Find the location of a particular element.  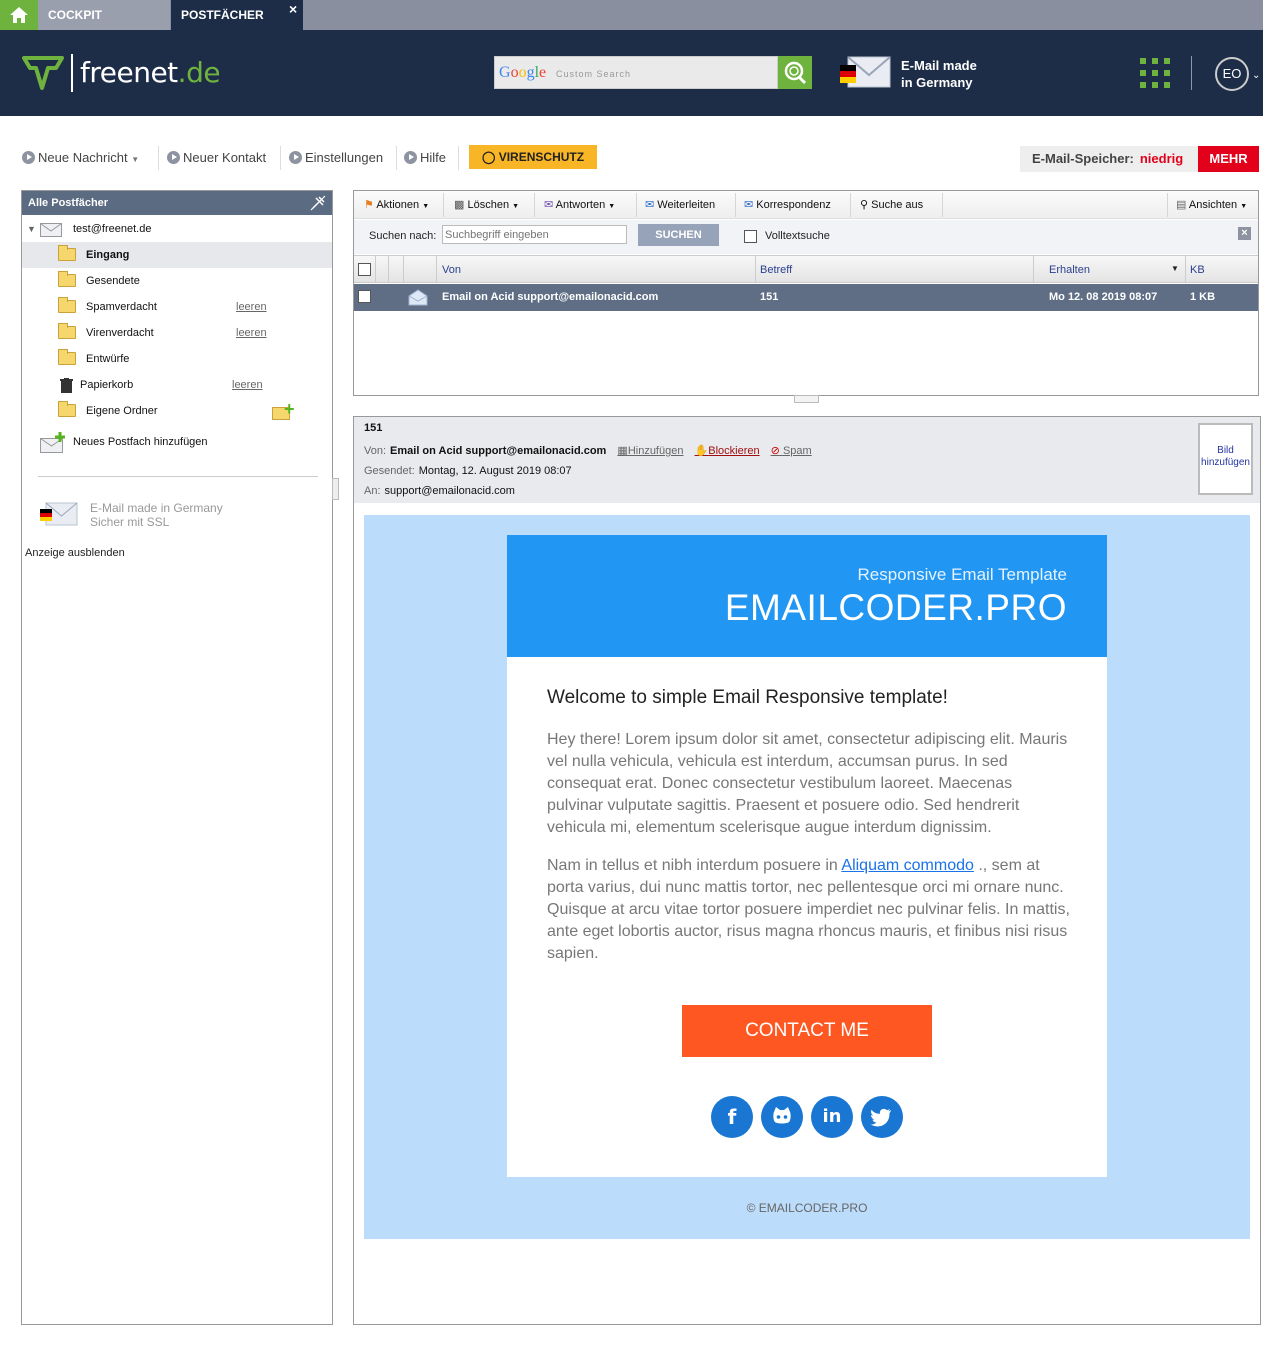

sidebar-item-papierkorb: Papierkorb leeren is located at coordinates (177, 385).